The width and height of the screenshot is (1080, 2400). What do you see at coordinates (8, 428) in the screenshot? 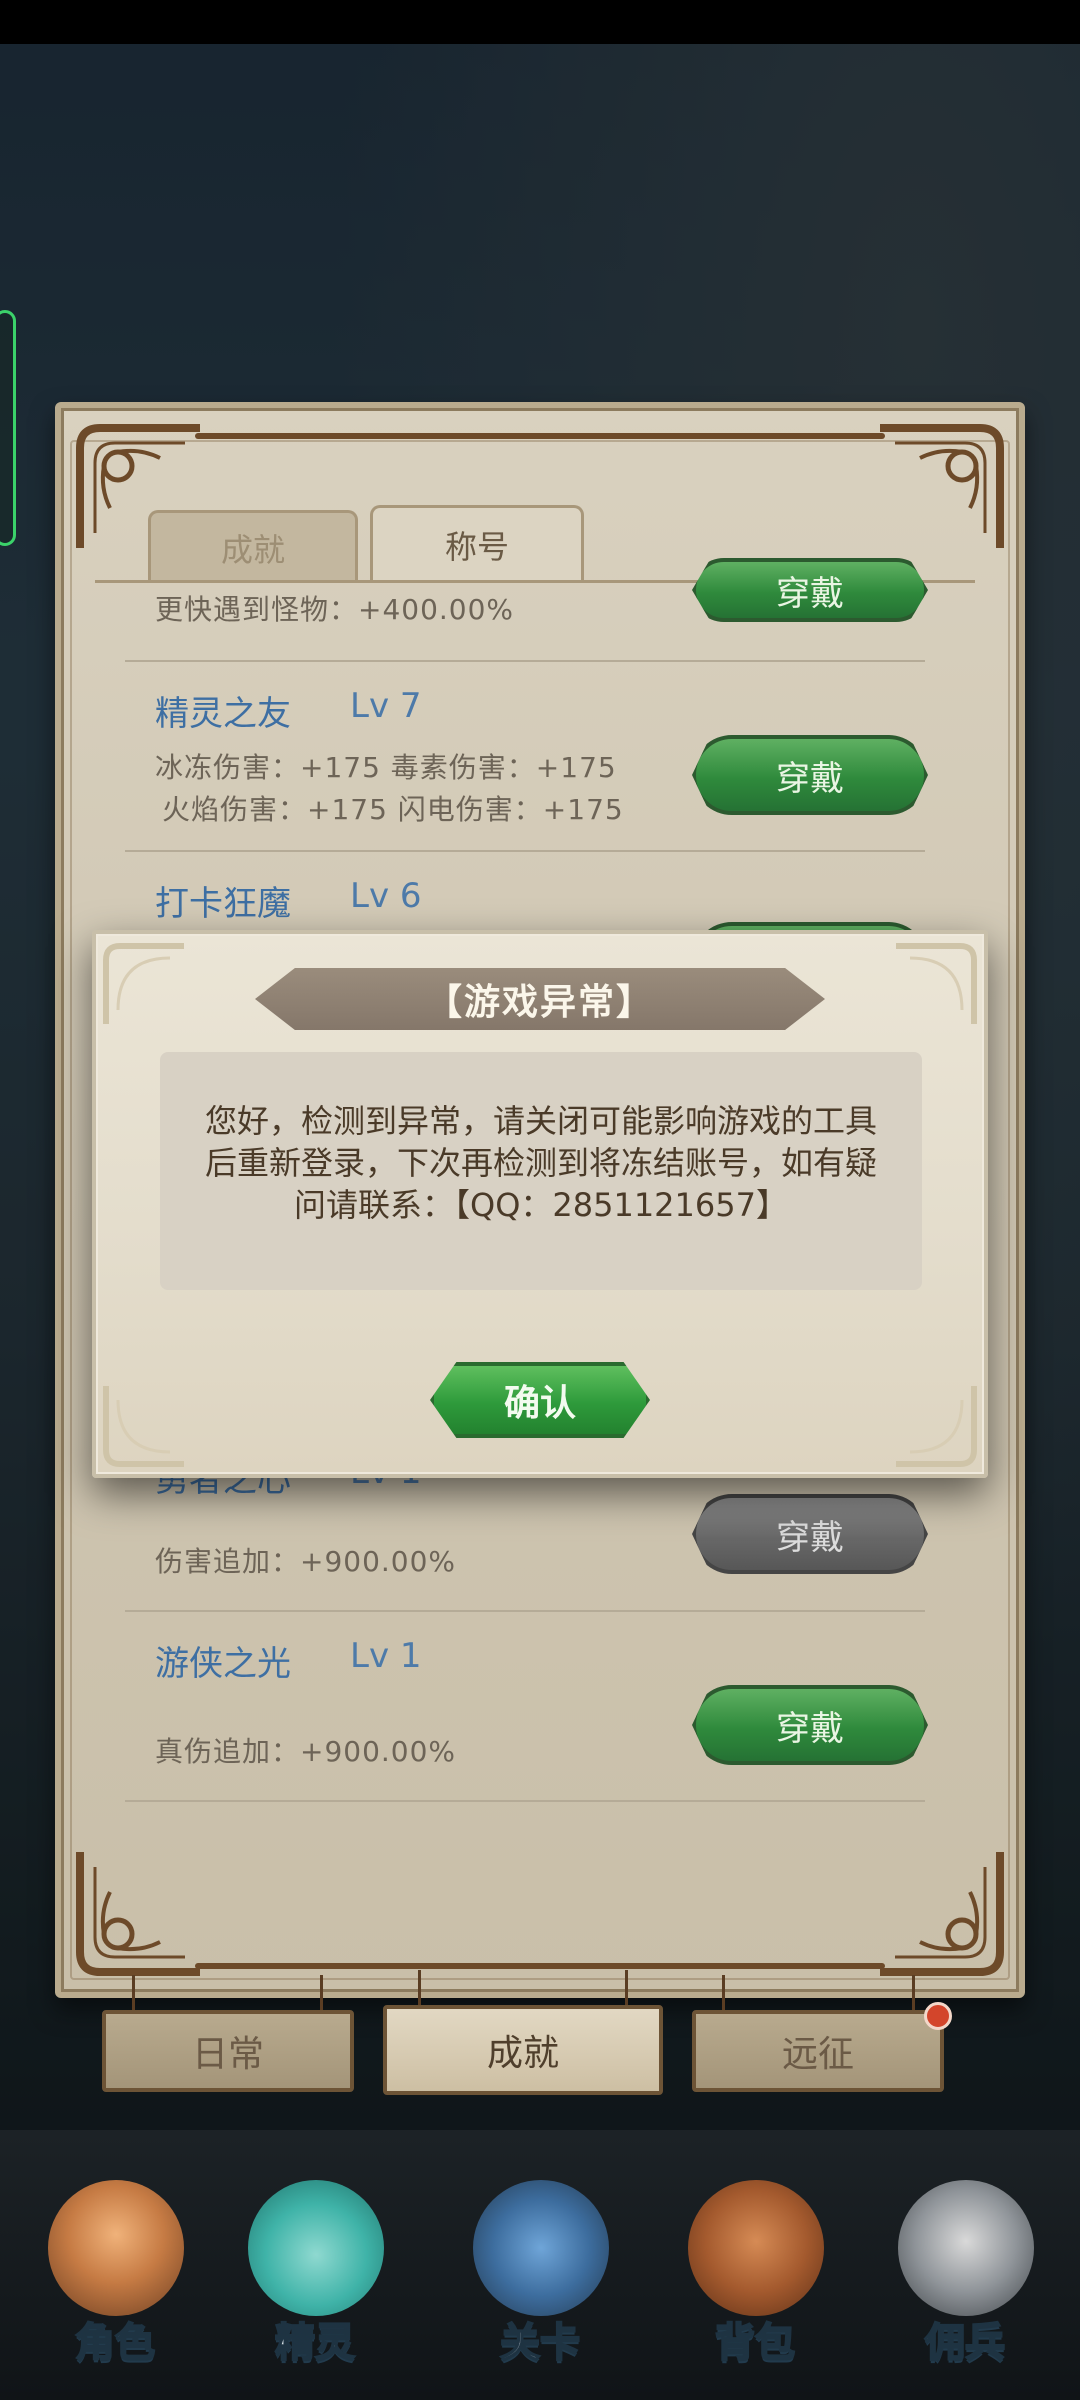
I see `side-panel-handle` at bounding box center [8, 428].